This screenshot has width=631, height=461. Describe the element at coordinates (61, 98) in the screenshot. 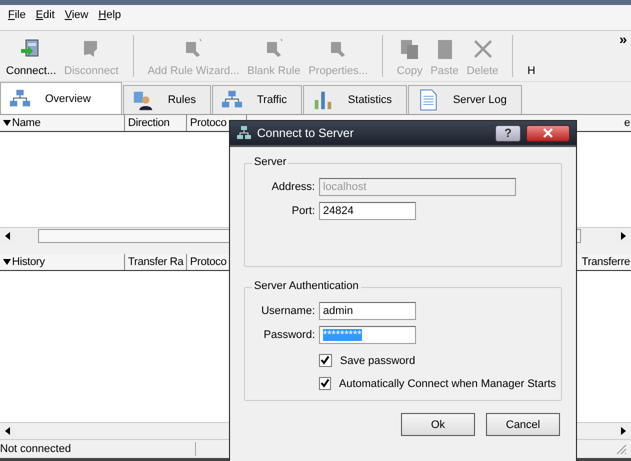

I see `tab: Overview` at that location.